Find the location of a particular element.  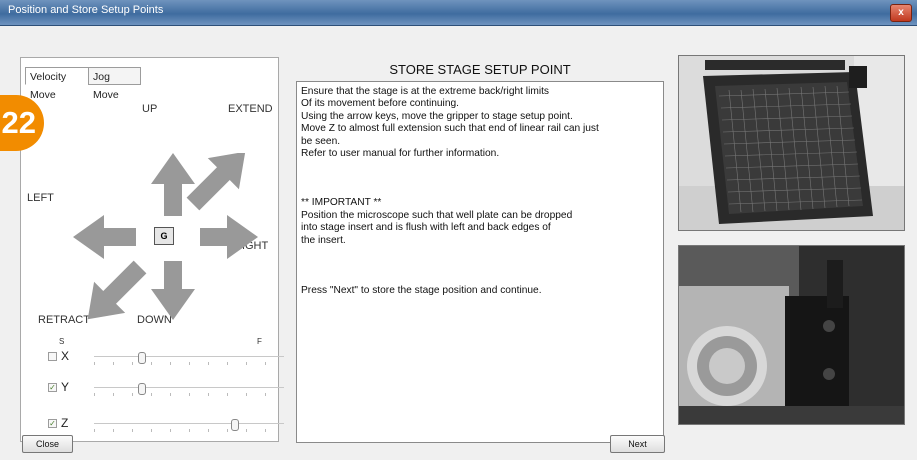

go-button: G is located at coordinates (164, 236).